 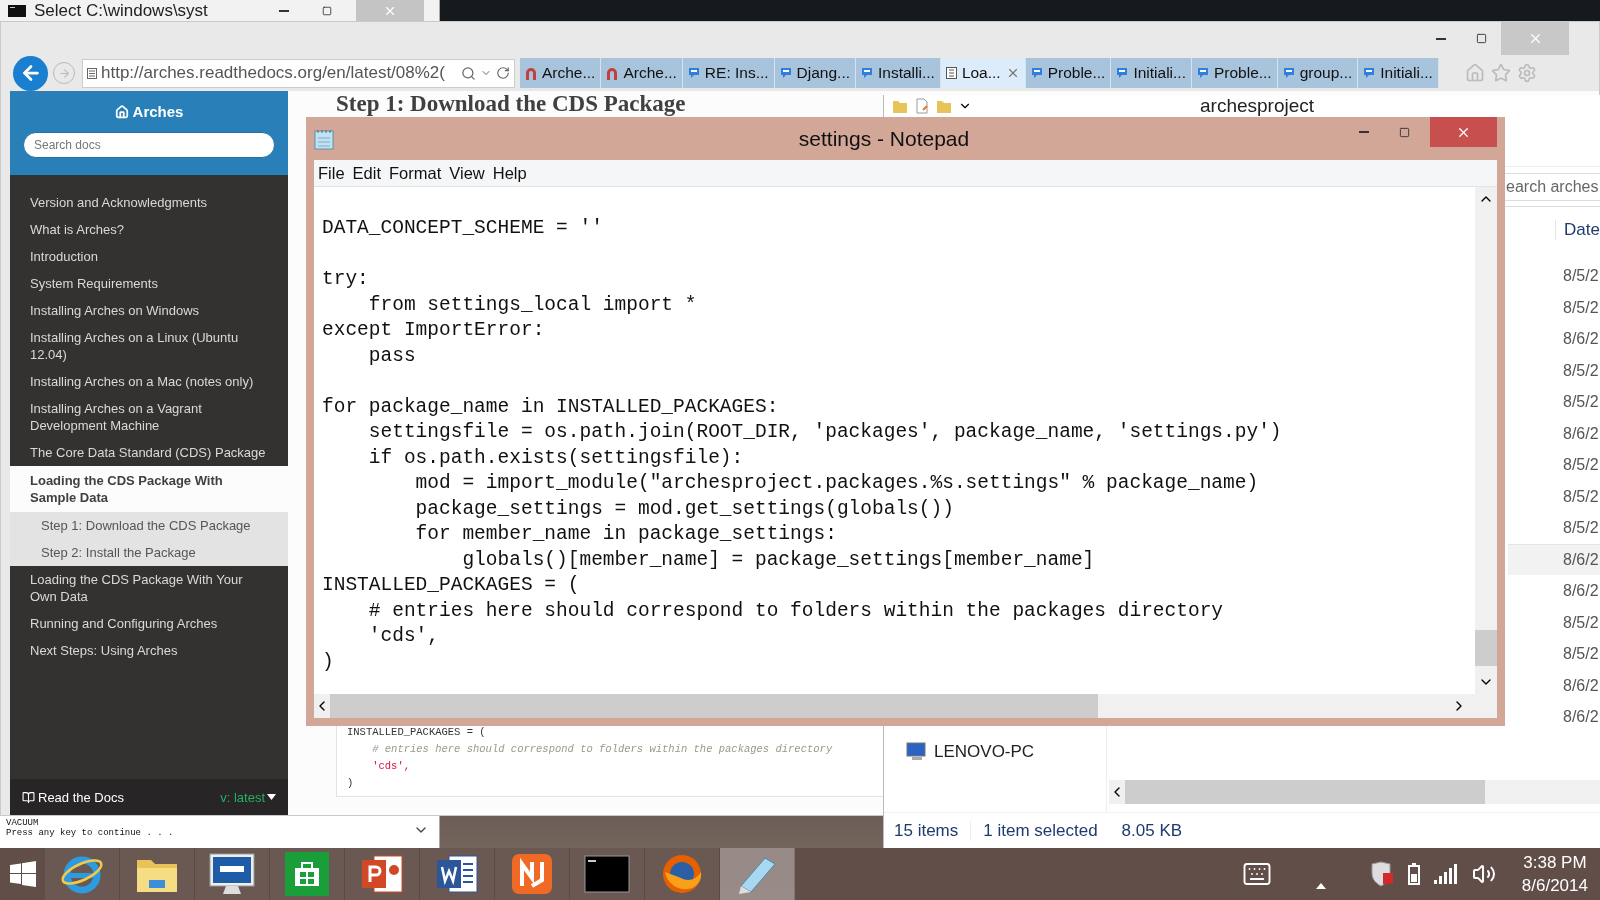 What do you see at coordinates (149, 452) in the screenshot?
I see `nav-link: The Core Data Standard (CDS) Package` at bounding box center [149, 452].